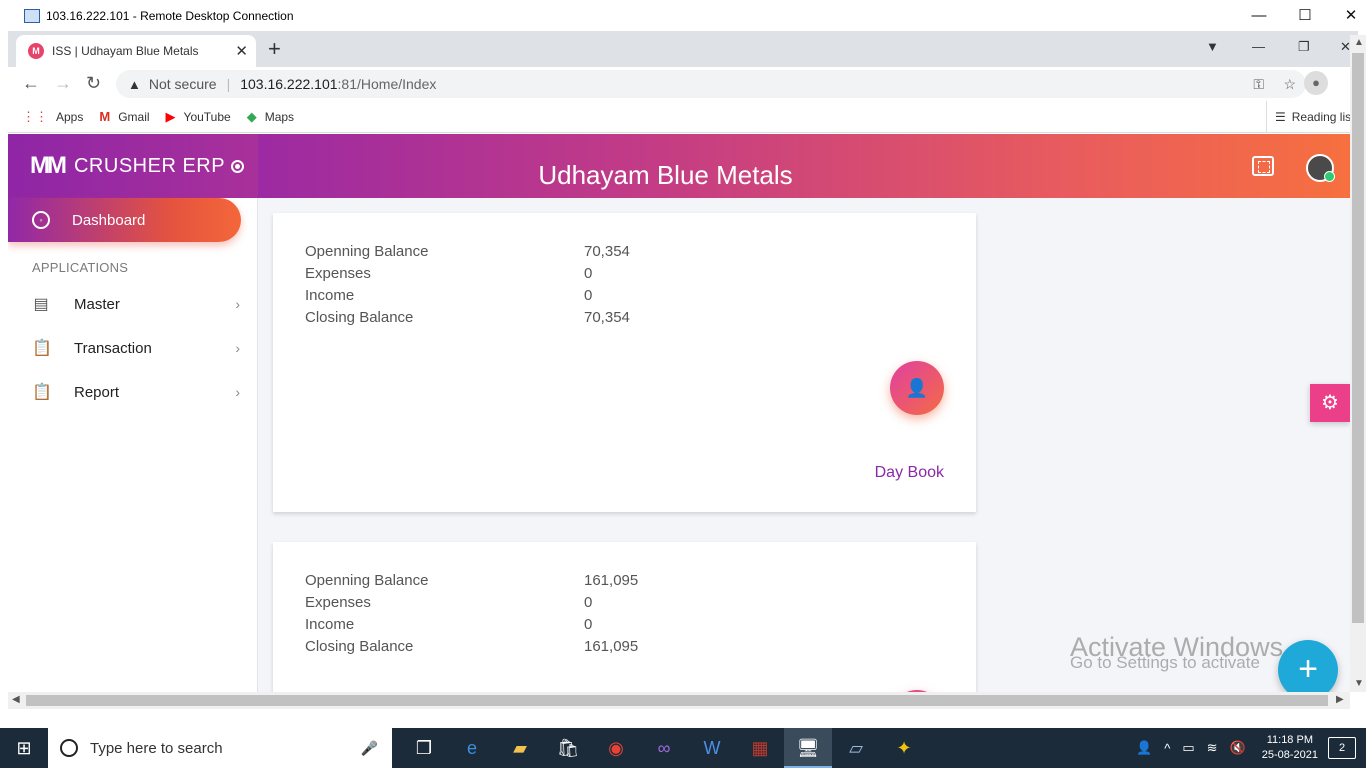  Describe the element at coordinates (683, 49) in the screenshot. I see `browser-tab-bar: M ISS | Udhayam Blue Metals ✕ + ▼ — ❐ ✕` at that location.